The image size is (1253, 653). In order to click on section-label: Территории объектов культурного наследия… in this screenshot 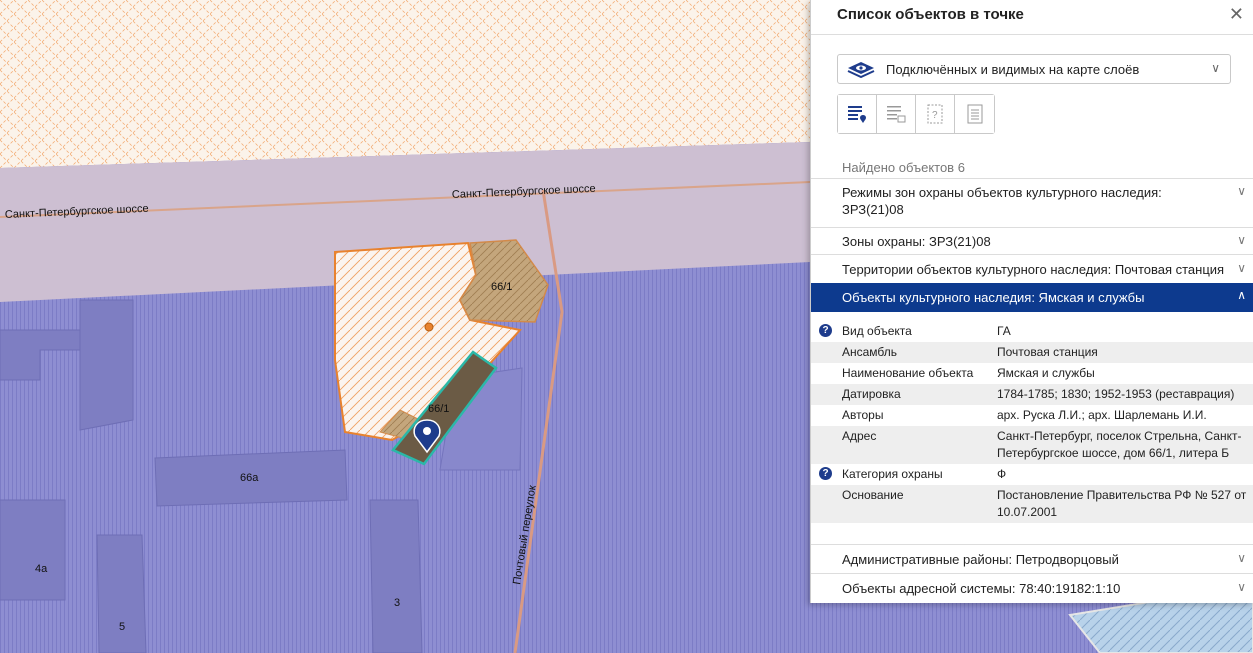, I will do `click(1033, 269)`.